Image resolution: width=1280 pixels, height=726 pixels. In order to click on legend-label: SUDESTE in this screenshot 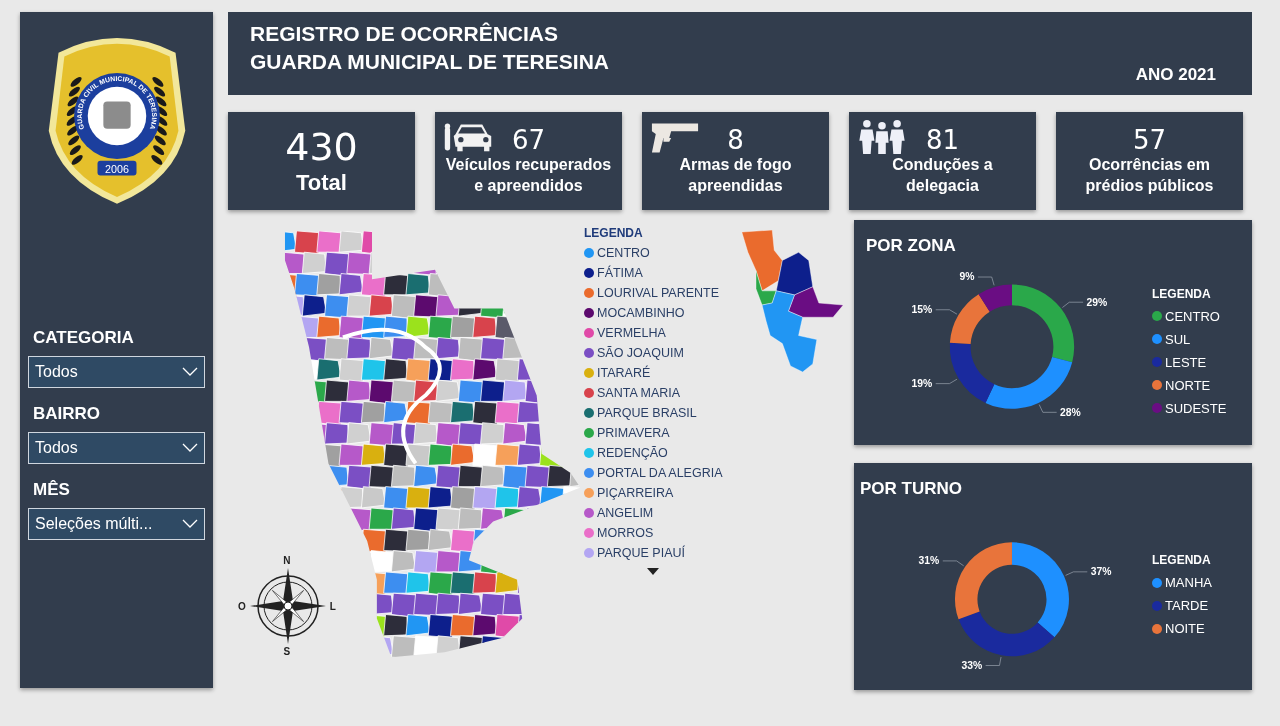, I will do `click(1196, 408)`.